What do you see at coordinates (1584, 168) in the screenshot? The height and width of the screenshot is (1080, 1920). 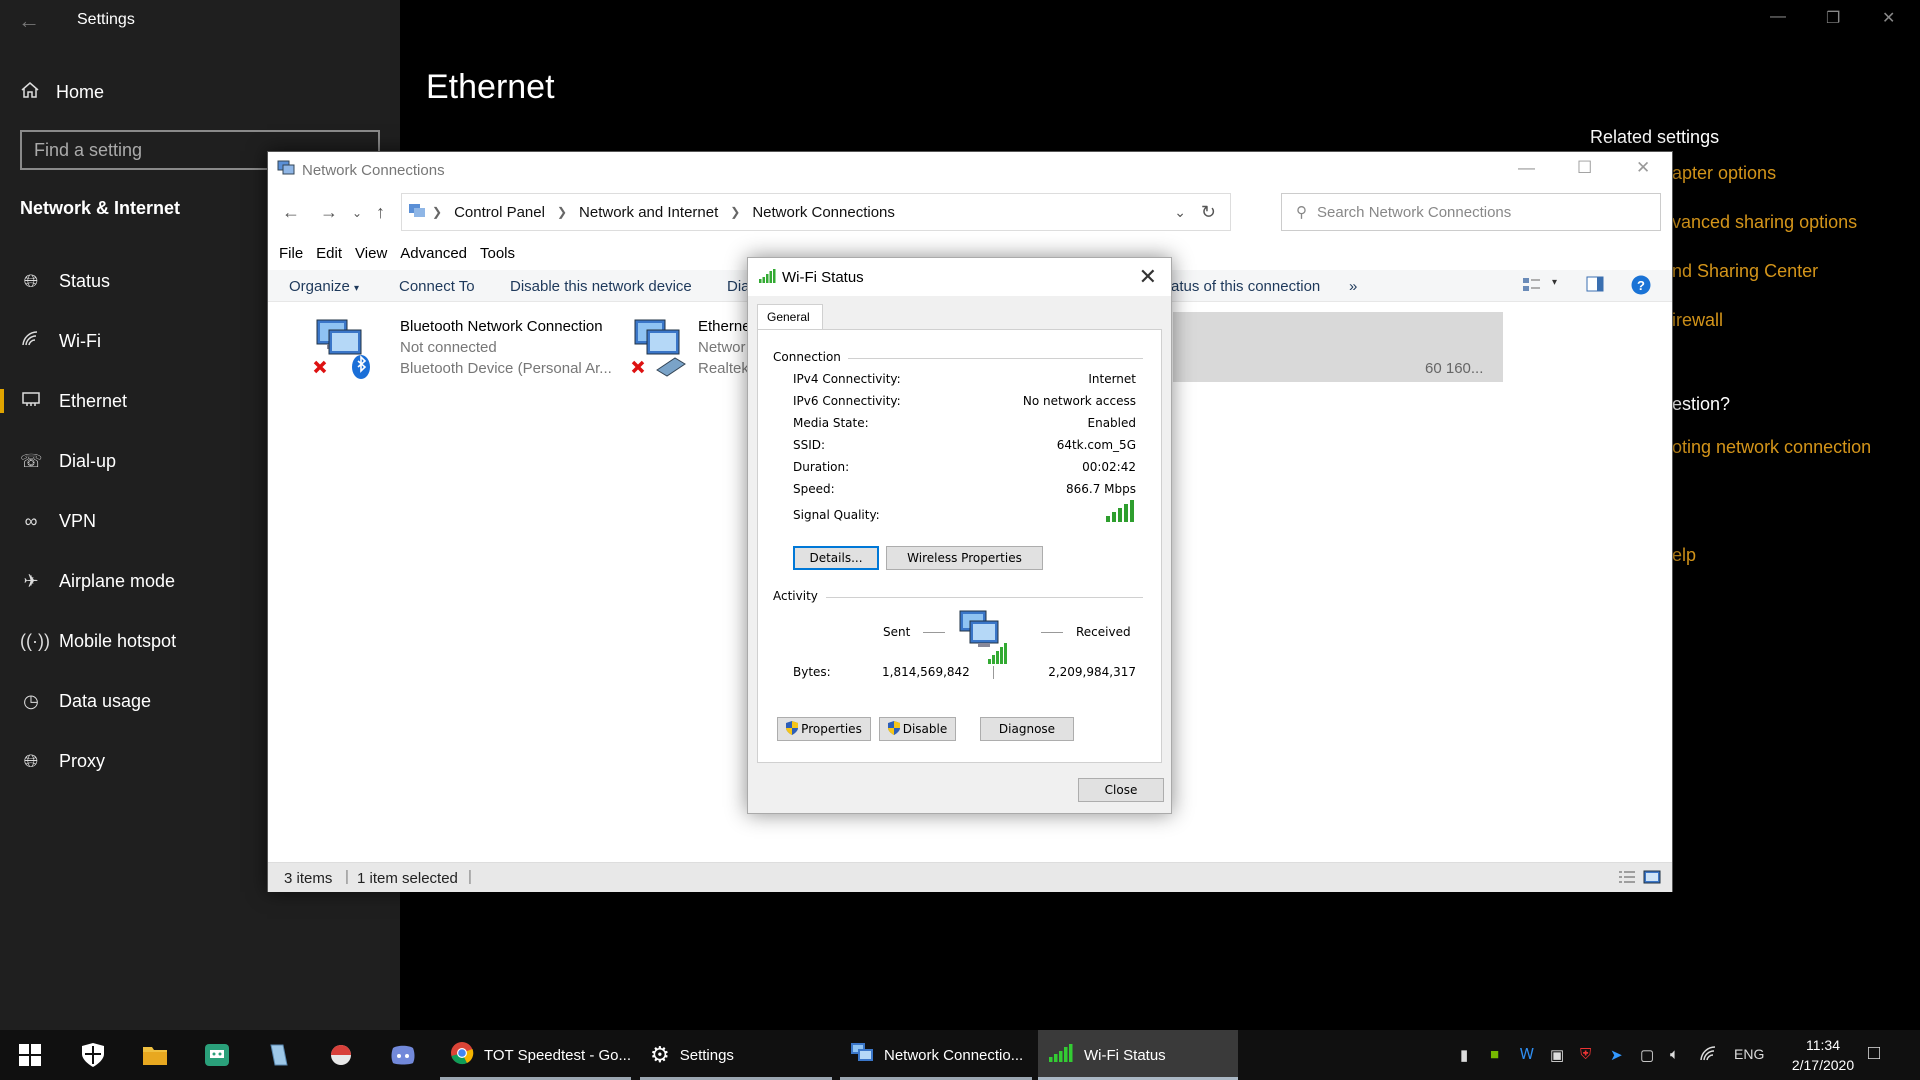 I see `maximize-icon: ☐` at bounding box center [1584, 168].